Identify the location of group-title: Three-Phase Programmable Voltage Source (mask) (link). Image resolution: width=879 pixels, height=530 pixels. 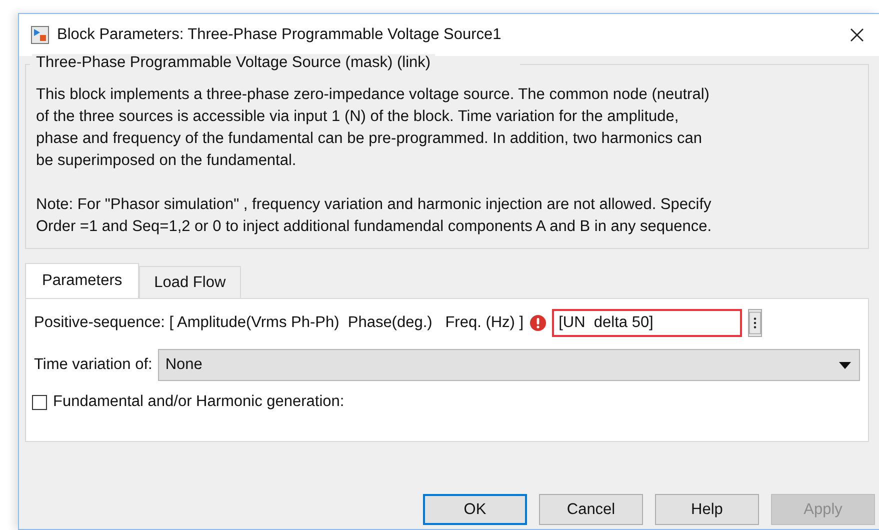
(233, 63).